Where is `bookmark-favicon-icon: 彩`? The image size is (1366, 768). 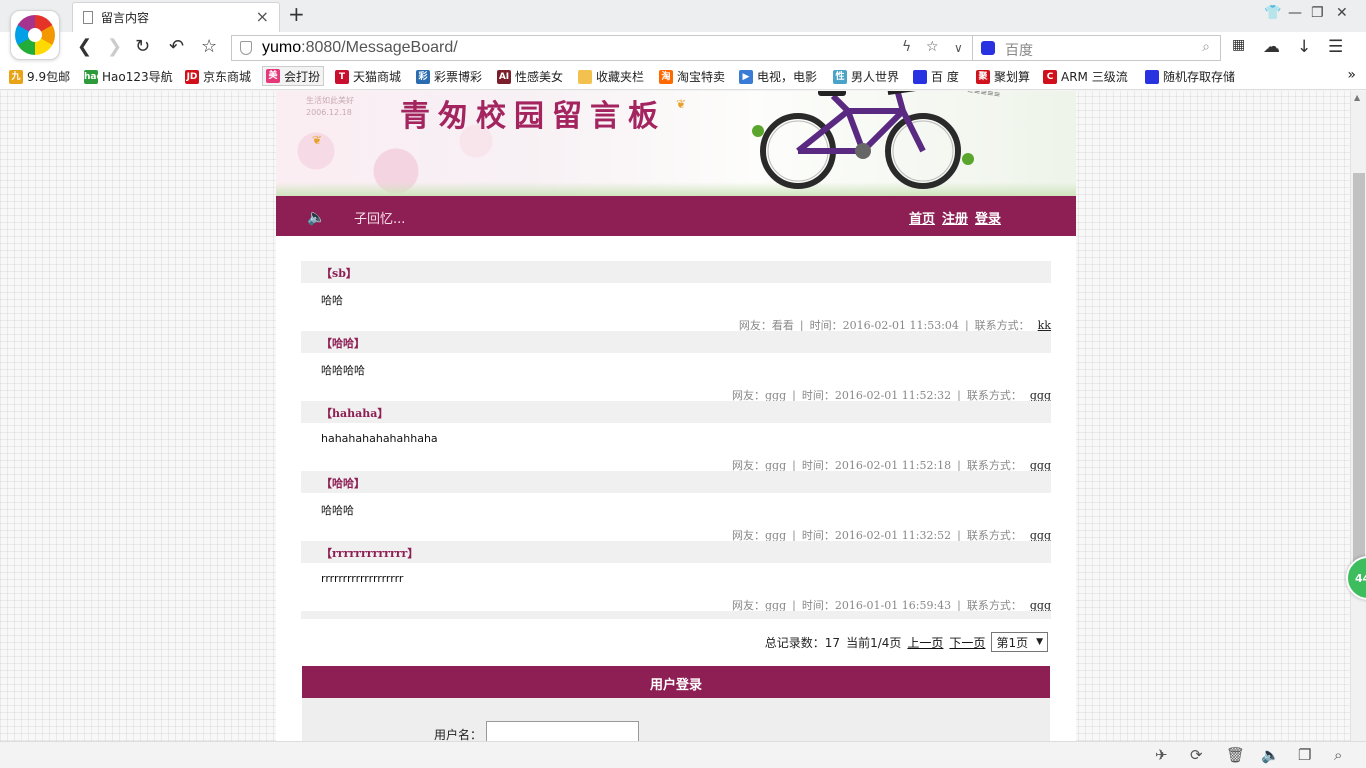 bookmark-favicon-icon: 彩 is located at coordinates (423, 76).